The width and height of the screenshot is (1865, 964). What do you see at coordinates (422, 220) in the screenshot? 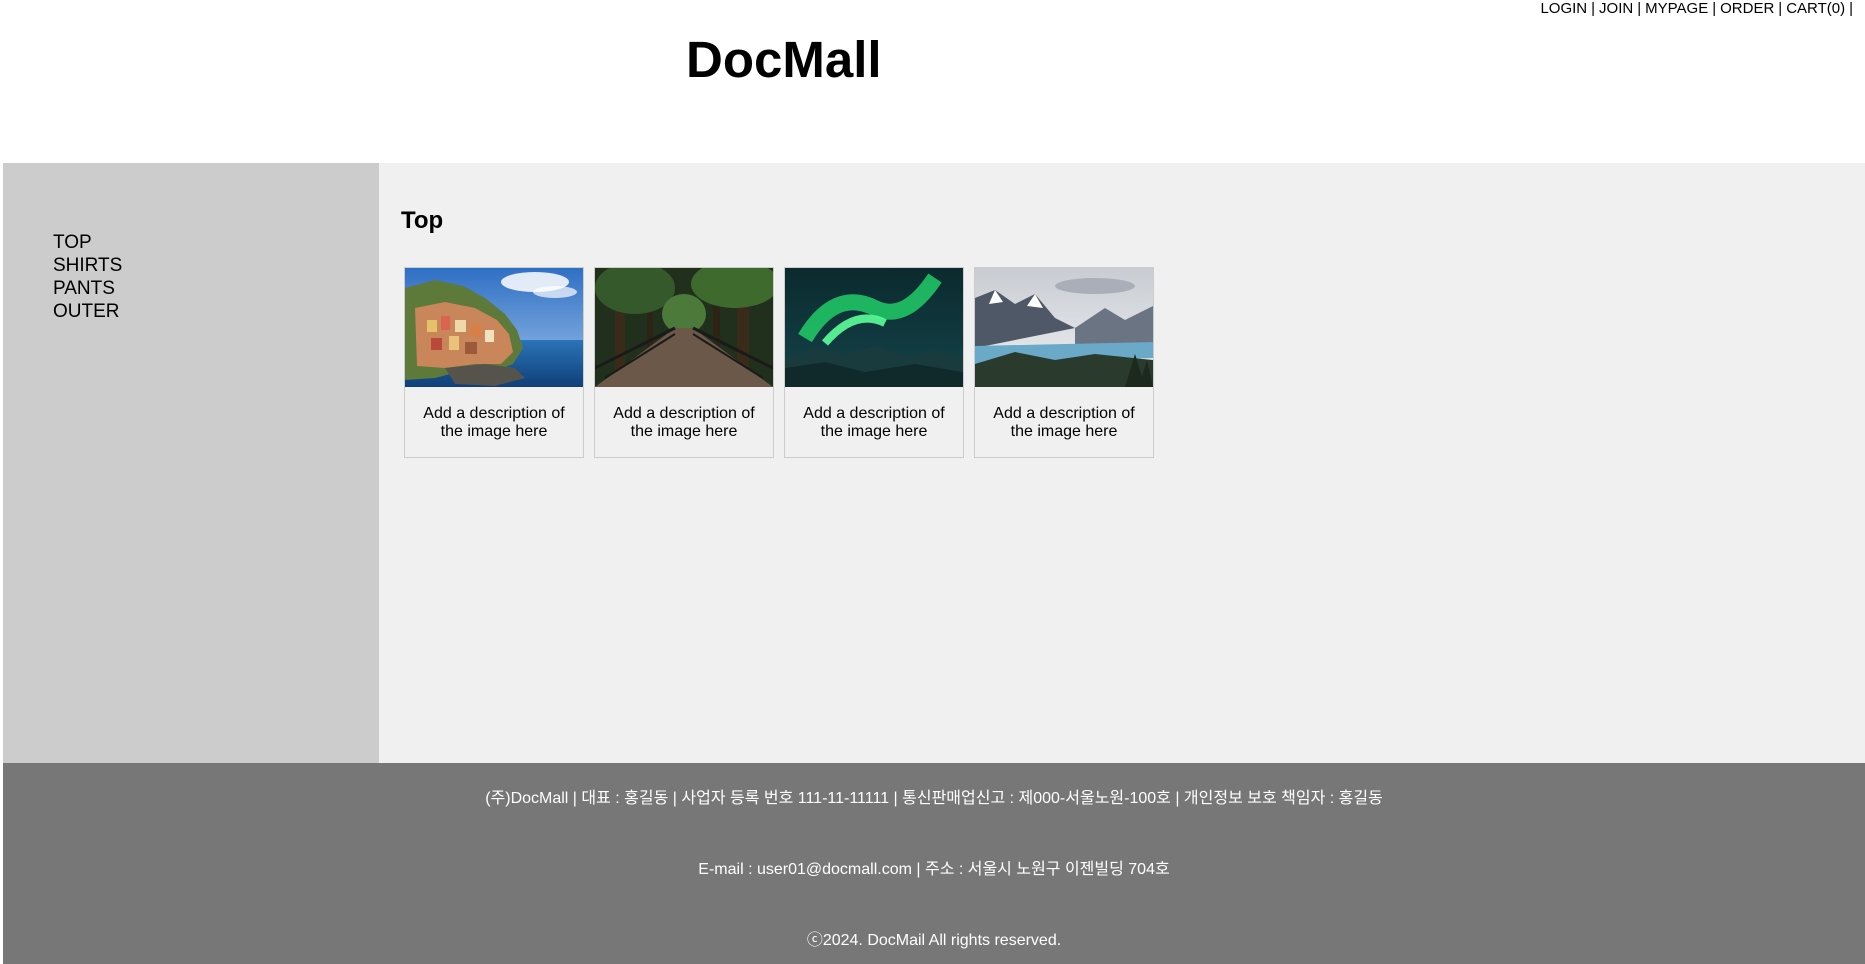
I see `page-title: Top` at bounding box center [422, 220].